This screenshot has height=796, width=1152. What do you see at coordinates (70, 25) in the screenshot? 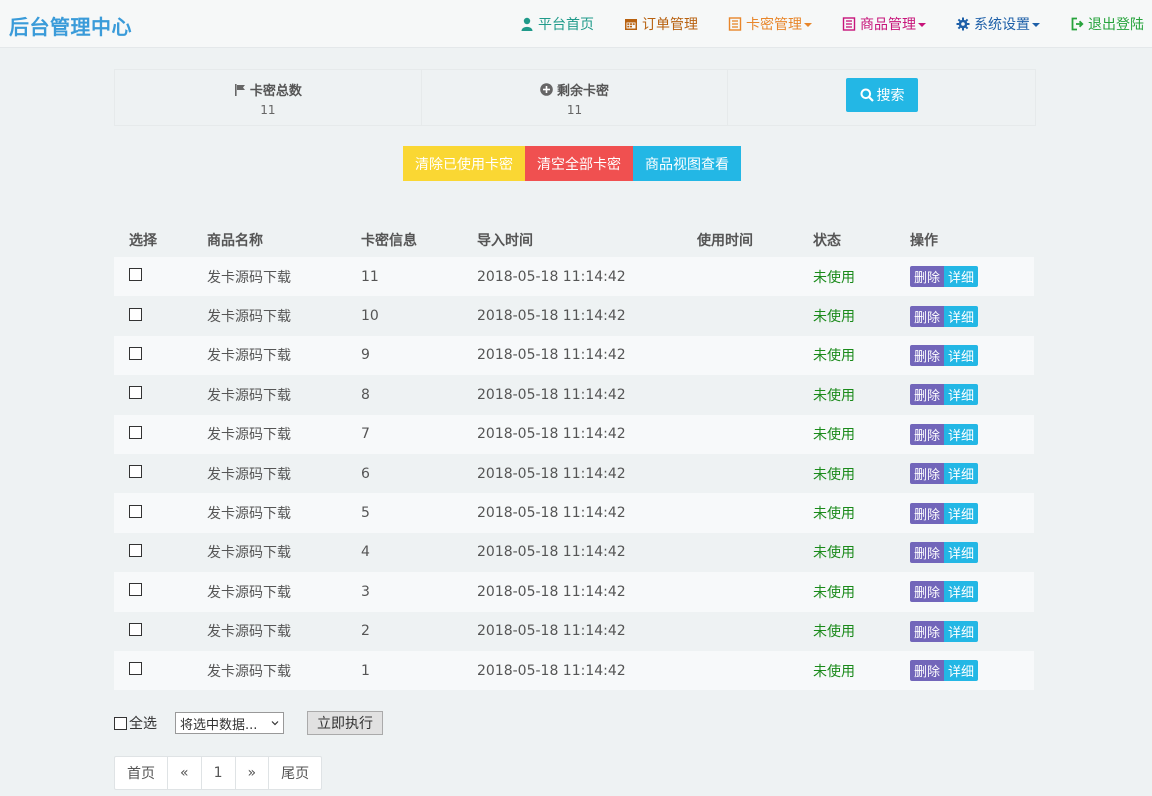
I see `brand-title: 后台管理中心` at bounding box center [70, 25].